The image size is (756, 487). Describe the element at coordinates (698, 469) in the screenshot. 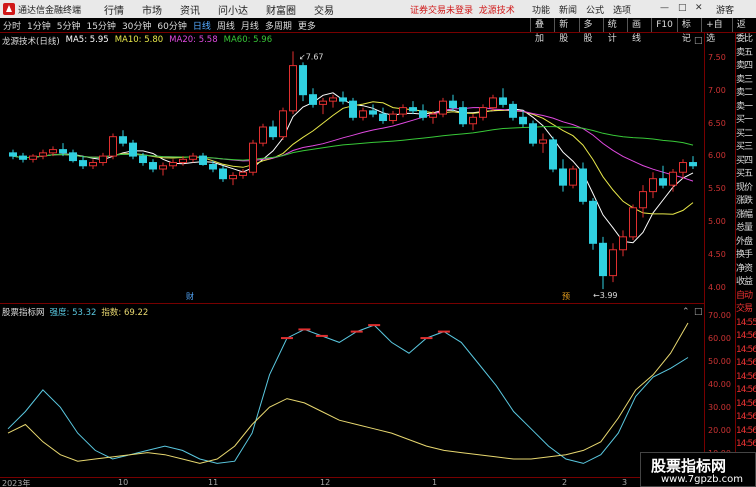

I see `watermark: 股票指标网 www.7gpzb.com` at that location.